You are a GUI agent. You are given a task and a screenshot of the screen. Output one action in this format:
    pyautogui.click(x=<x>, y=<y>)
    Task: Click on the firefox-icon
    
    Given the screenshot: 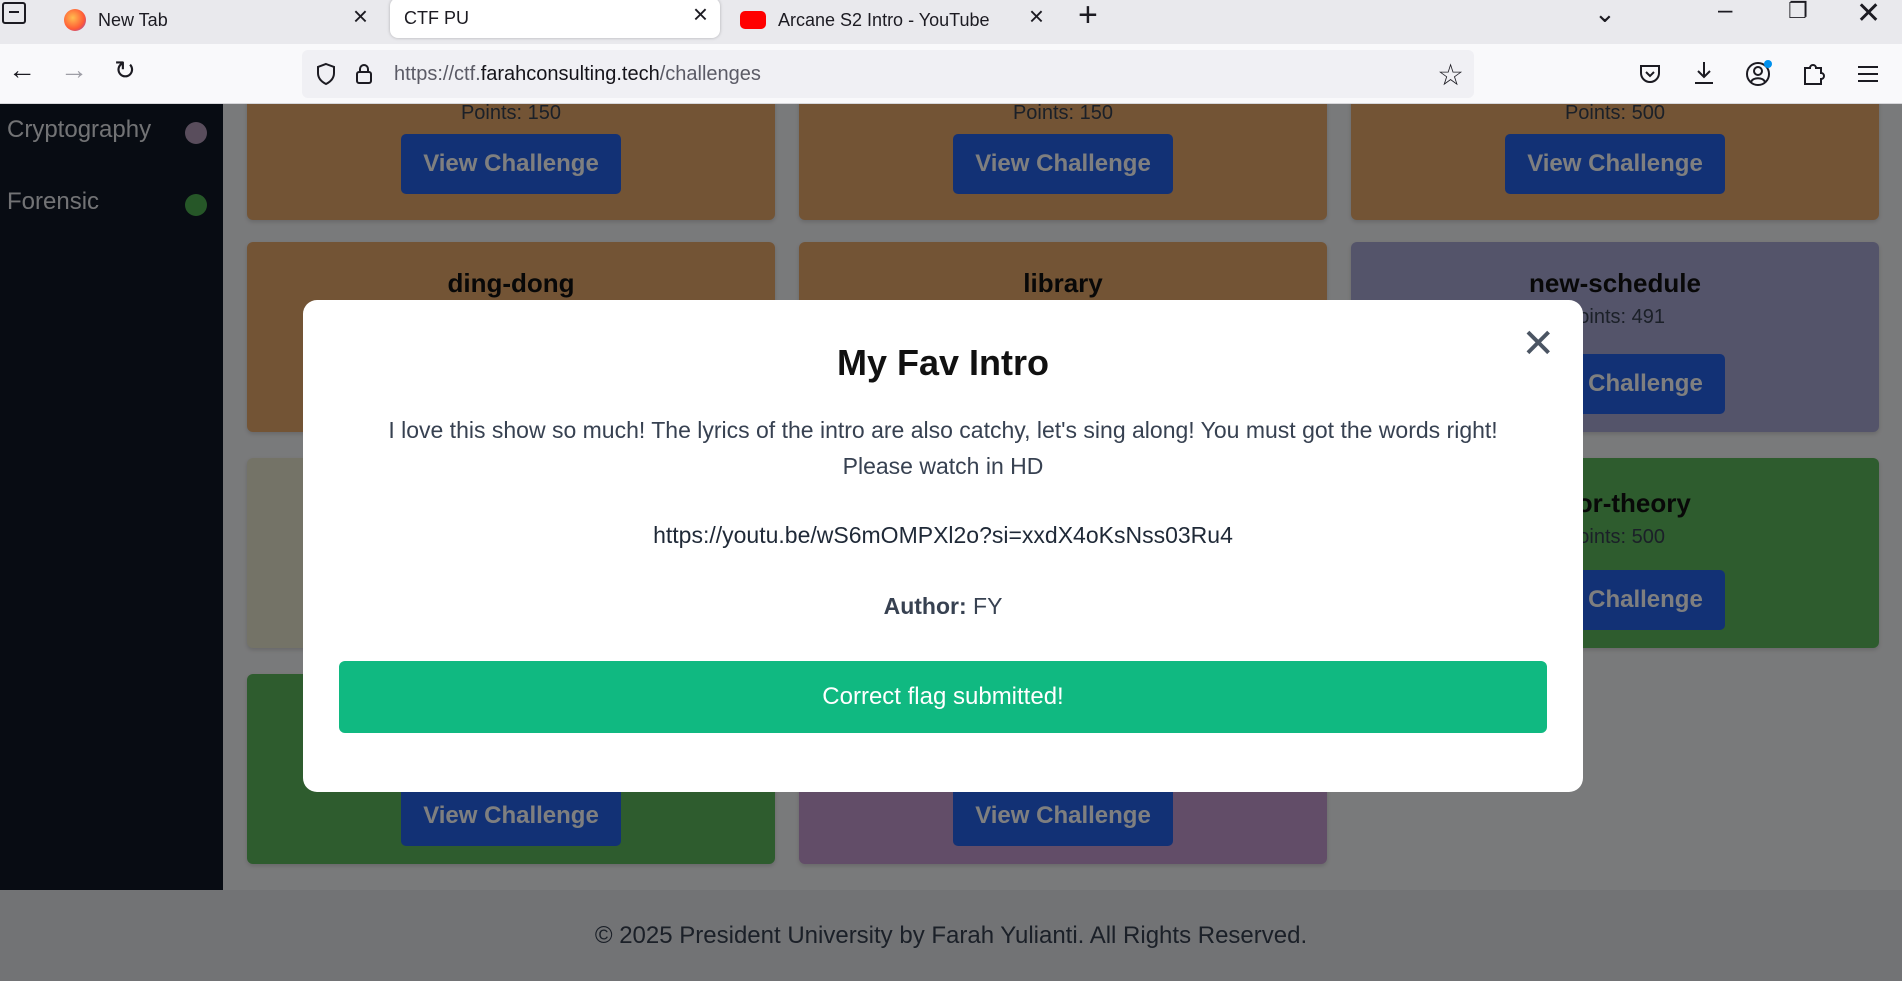 What is the action you would take?
    pyautogui.click(x=75, y=20)
    